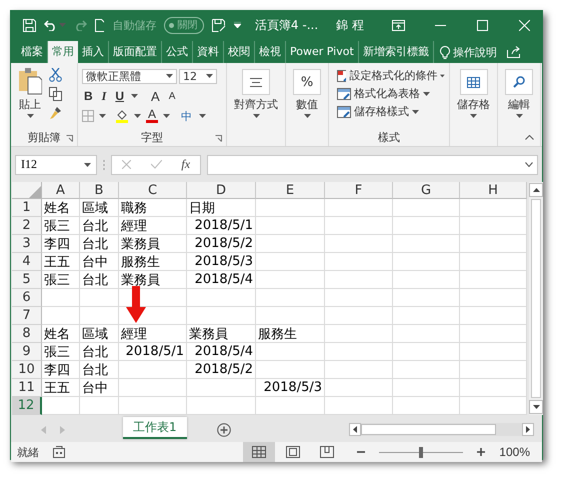 This screenshot has width=567, height=479. What do you see at coordinates (359, 190) in the screenshot?
I see `column-header: F` at bounding box center [359, 190].